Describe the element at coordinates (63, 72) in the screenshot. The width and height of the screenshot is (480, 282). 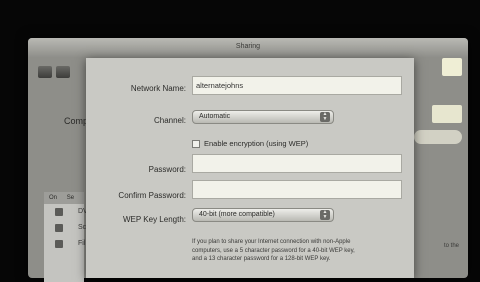
I see `forward-button` at that location.